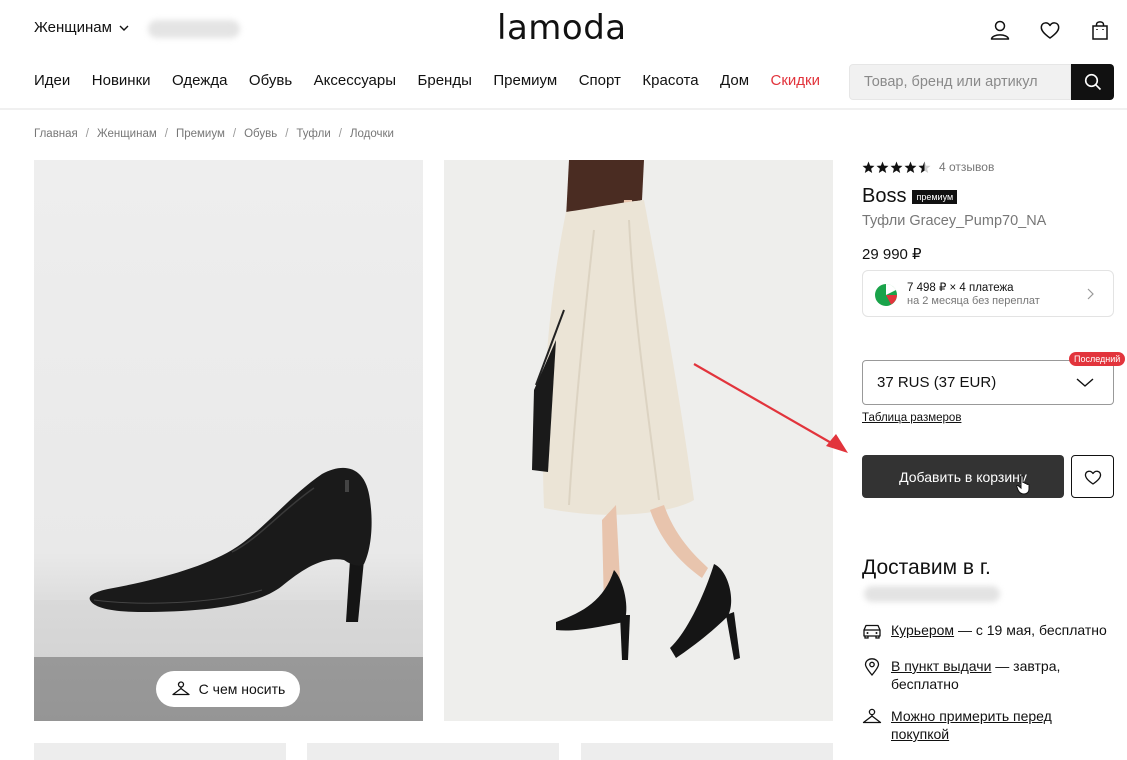 This screenshot has width=1127, height=760. I want to click on location-pin-icon, so click(872, 667).